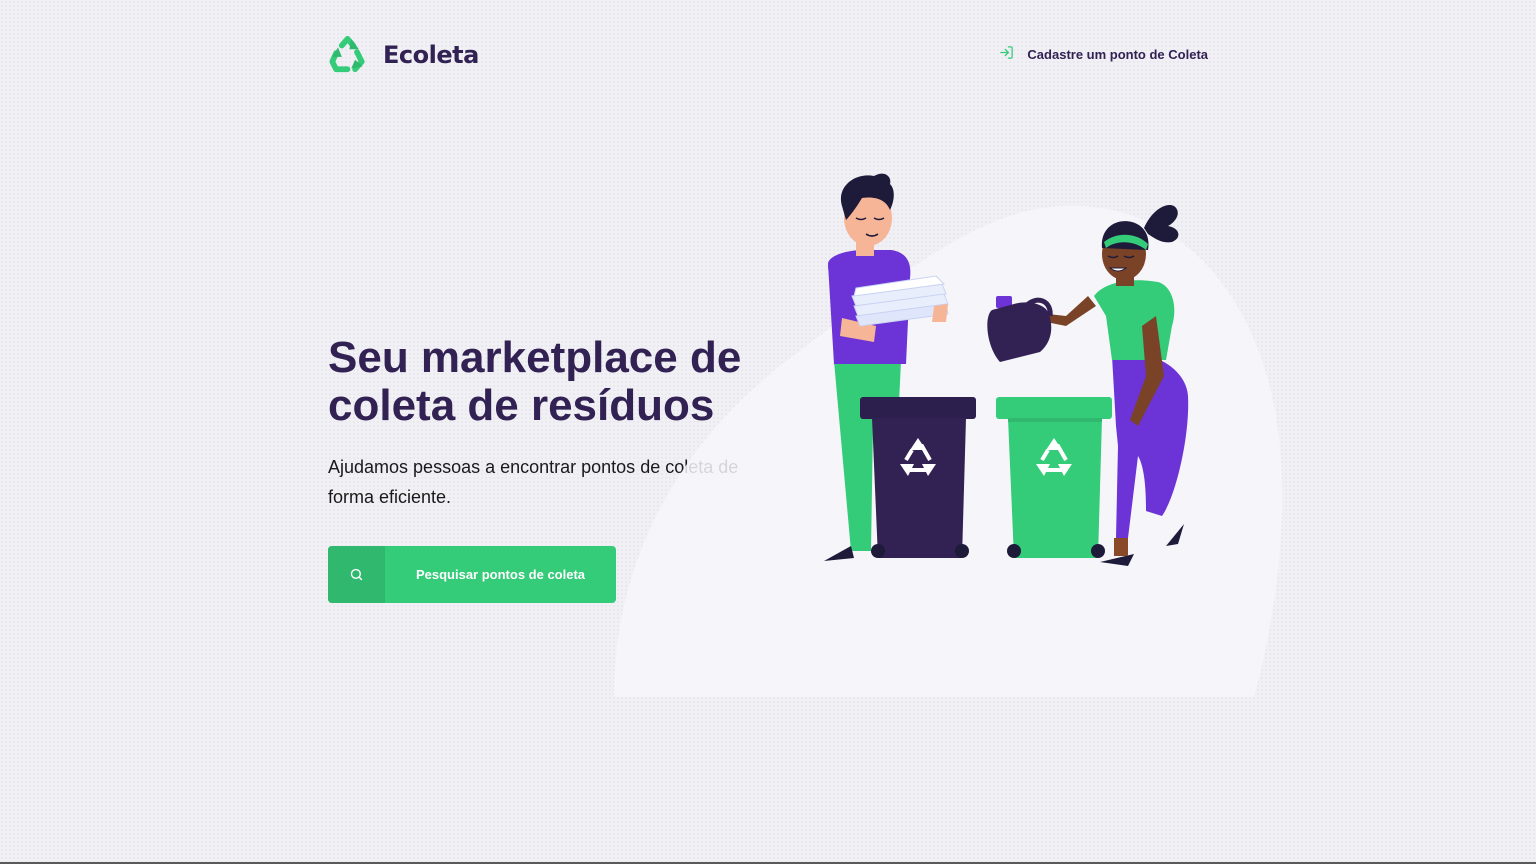  Describe the element at coordinates (500, 574) in the screenshot. I see `search-button-label: Pesquisar pontos de coleta` at that location.